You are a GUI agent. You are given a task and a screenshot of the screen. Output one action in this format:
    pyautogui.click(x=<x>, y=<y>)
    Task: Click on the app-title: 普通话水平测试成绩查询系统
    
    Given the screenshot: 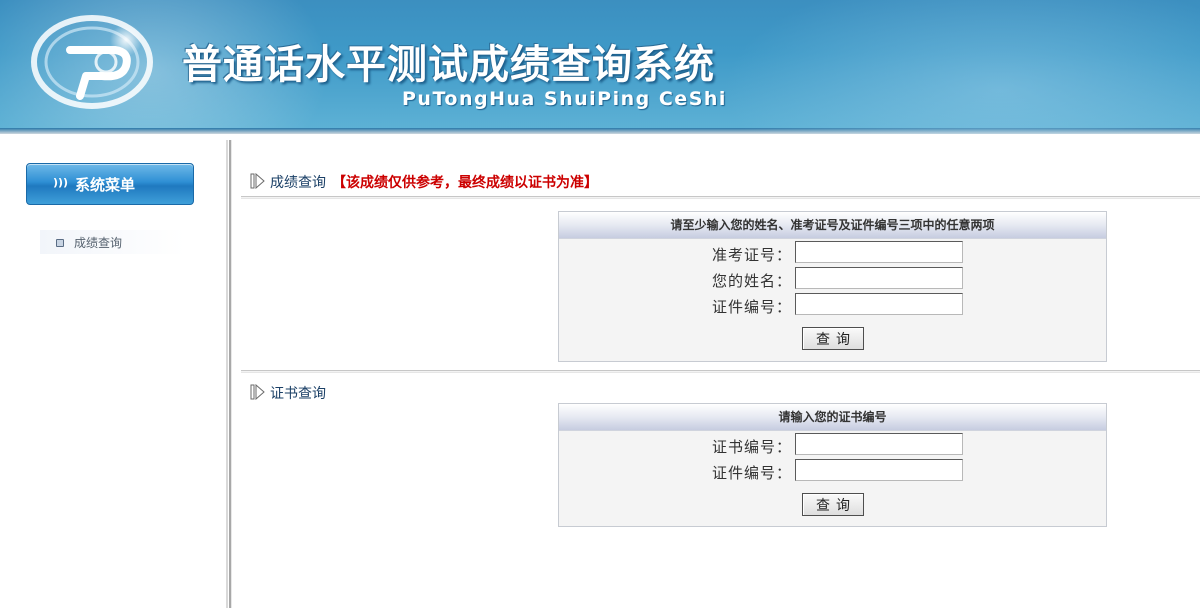 What is the action you would take?
    pyautogui.click(x=448, y=65)
    